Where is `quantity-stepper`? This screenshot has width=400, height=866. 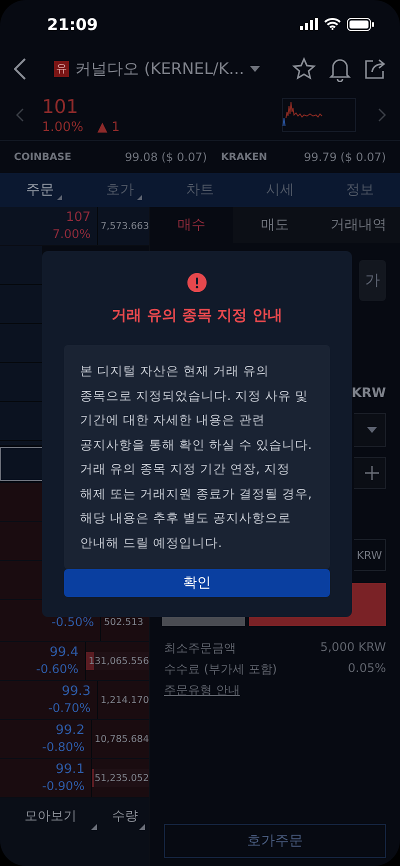
quantity-stepper is located at coordinates (370, 473).